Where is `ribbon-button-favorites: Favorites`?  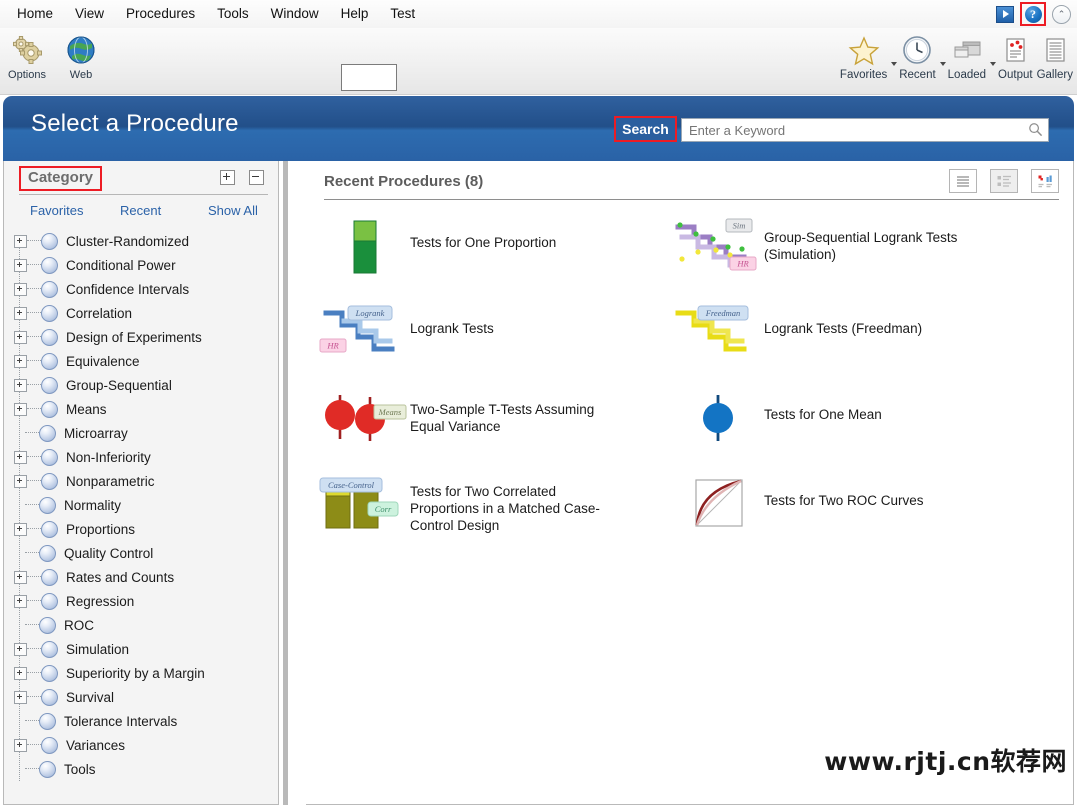
ribbon-button-favorites: Favorites is located at coordinates (863, 54).